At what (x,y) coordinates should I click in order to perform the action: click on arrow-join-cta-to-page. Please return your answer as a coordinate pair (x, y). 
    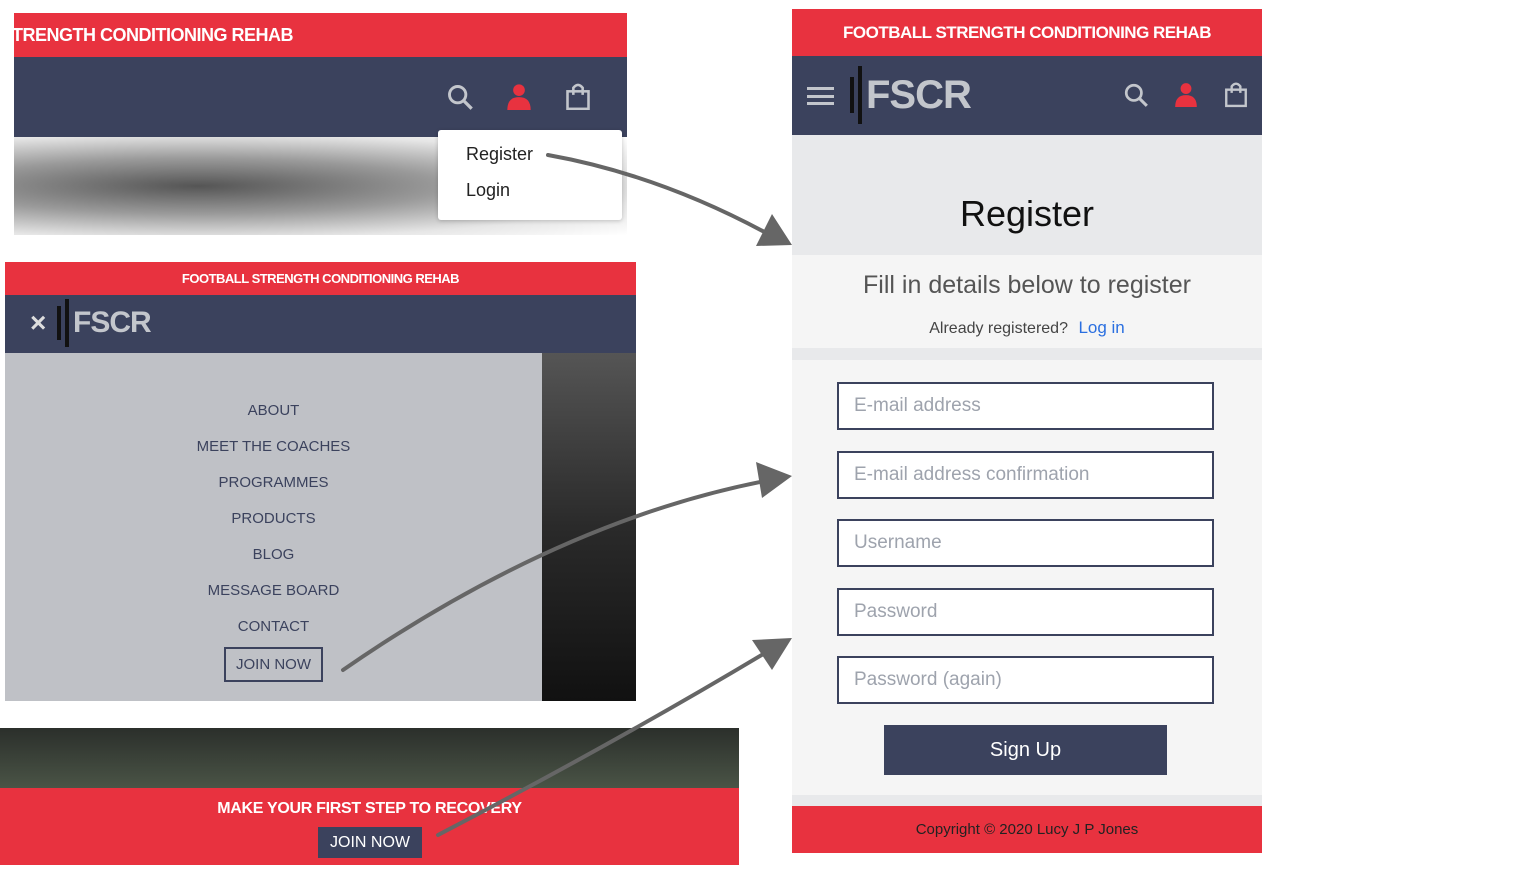
    Looking at the image, I should click on (604, 742).